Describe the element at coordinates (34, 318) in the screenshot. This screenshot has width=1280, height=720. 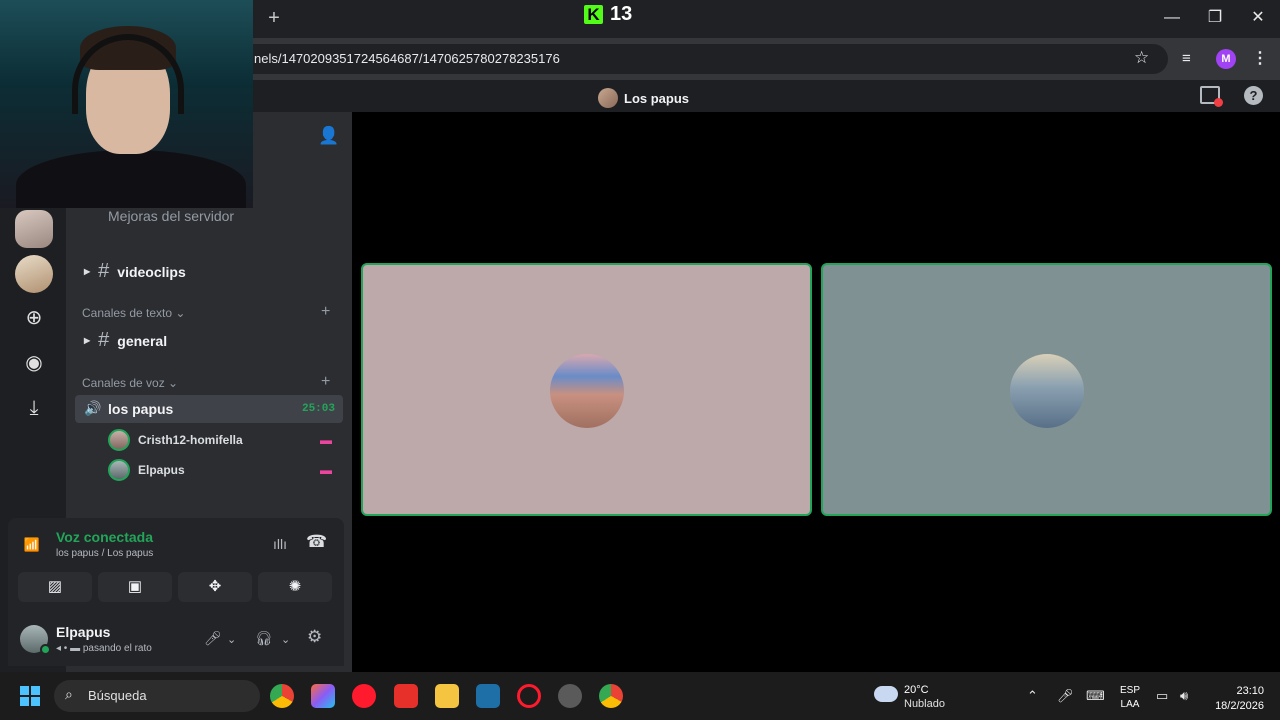
I see `add-server-icon: ⊕` at that location.